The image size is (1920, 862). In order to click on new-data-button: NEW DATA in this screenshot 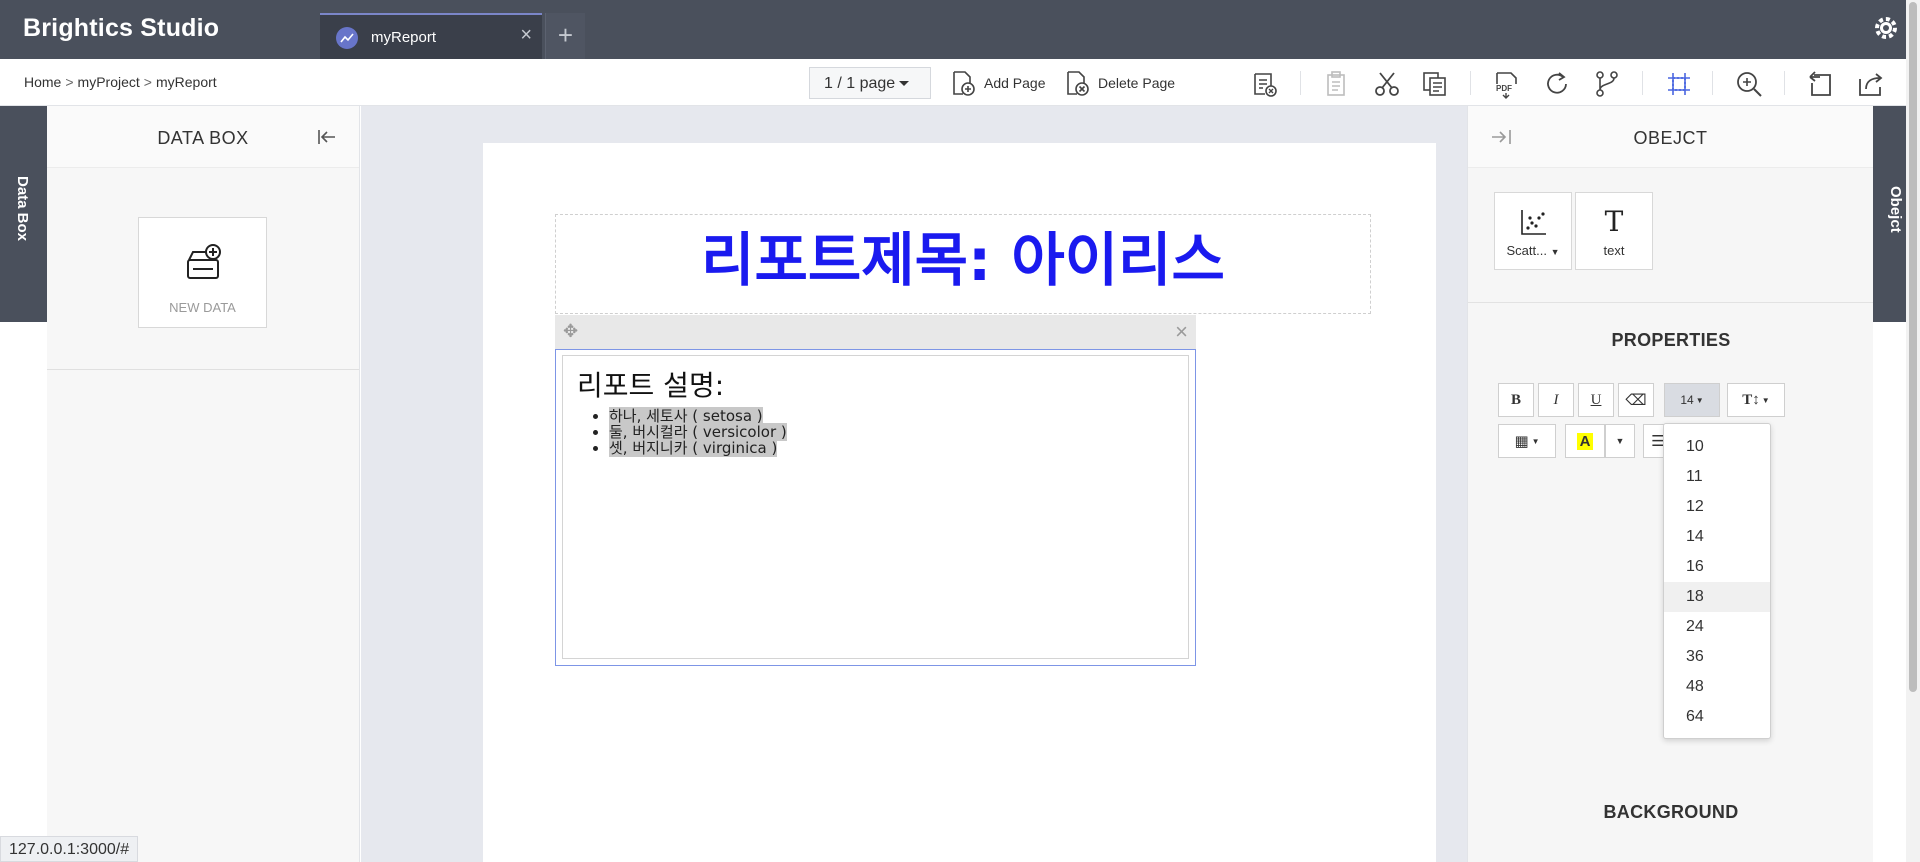, I will do `click(202, 272)`.